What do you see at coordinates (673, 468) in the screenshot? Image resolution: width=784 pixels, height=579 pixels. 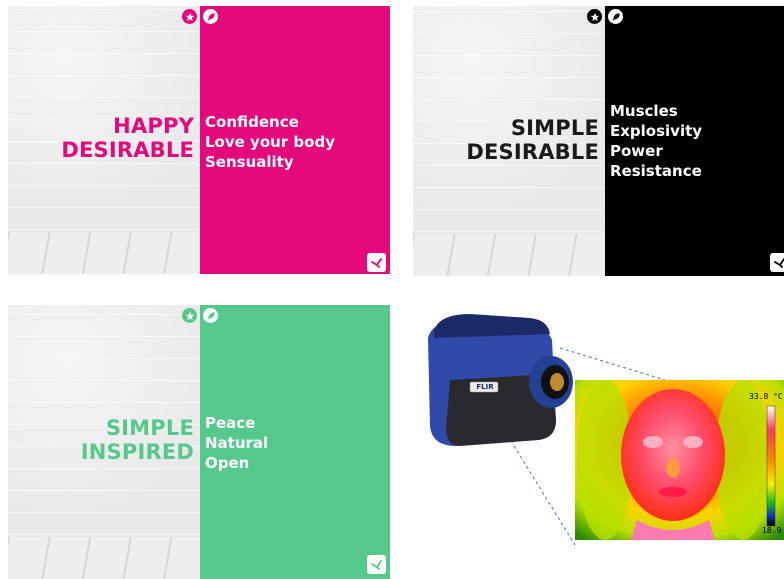 I see `thermal-nose` at bounding box center [673, 468].